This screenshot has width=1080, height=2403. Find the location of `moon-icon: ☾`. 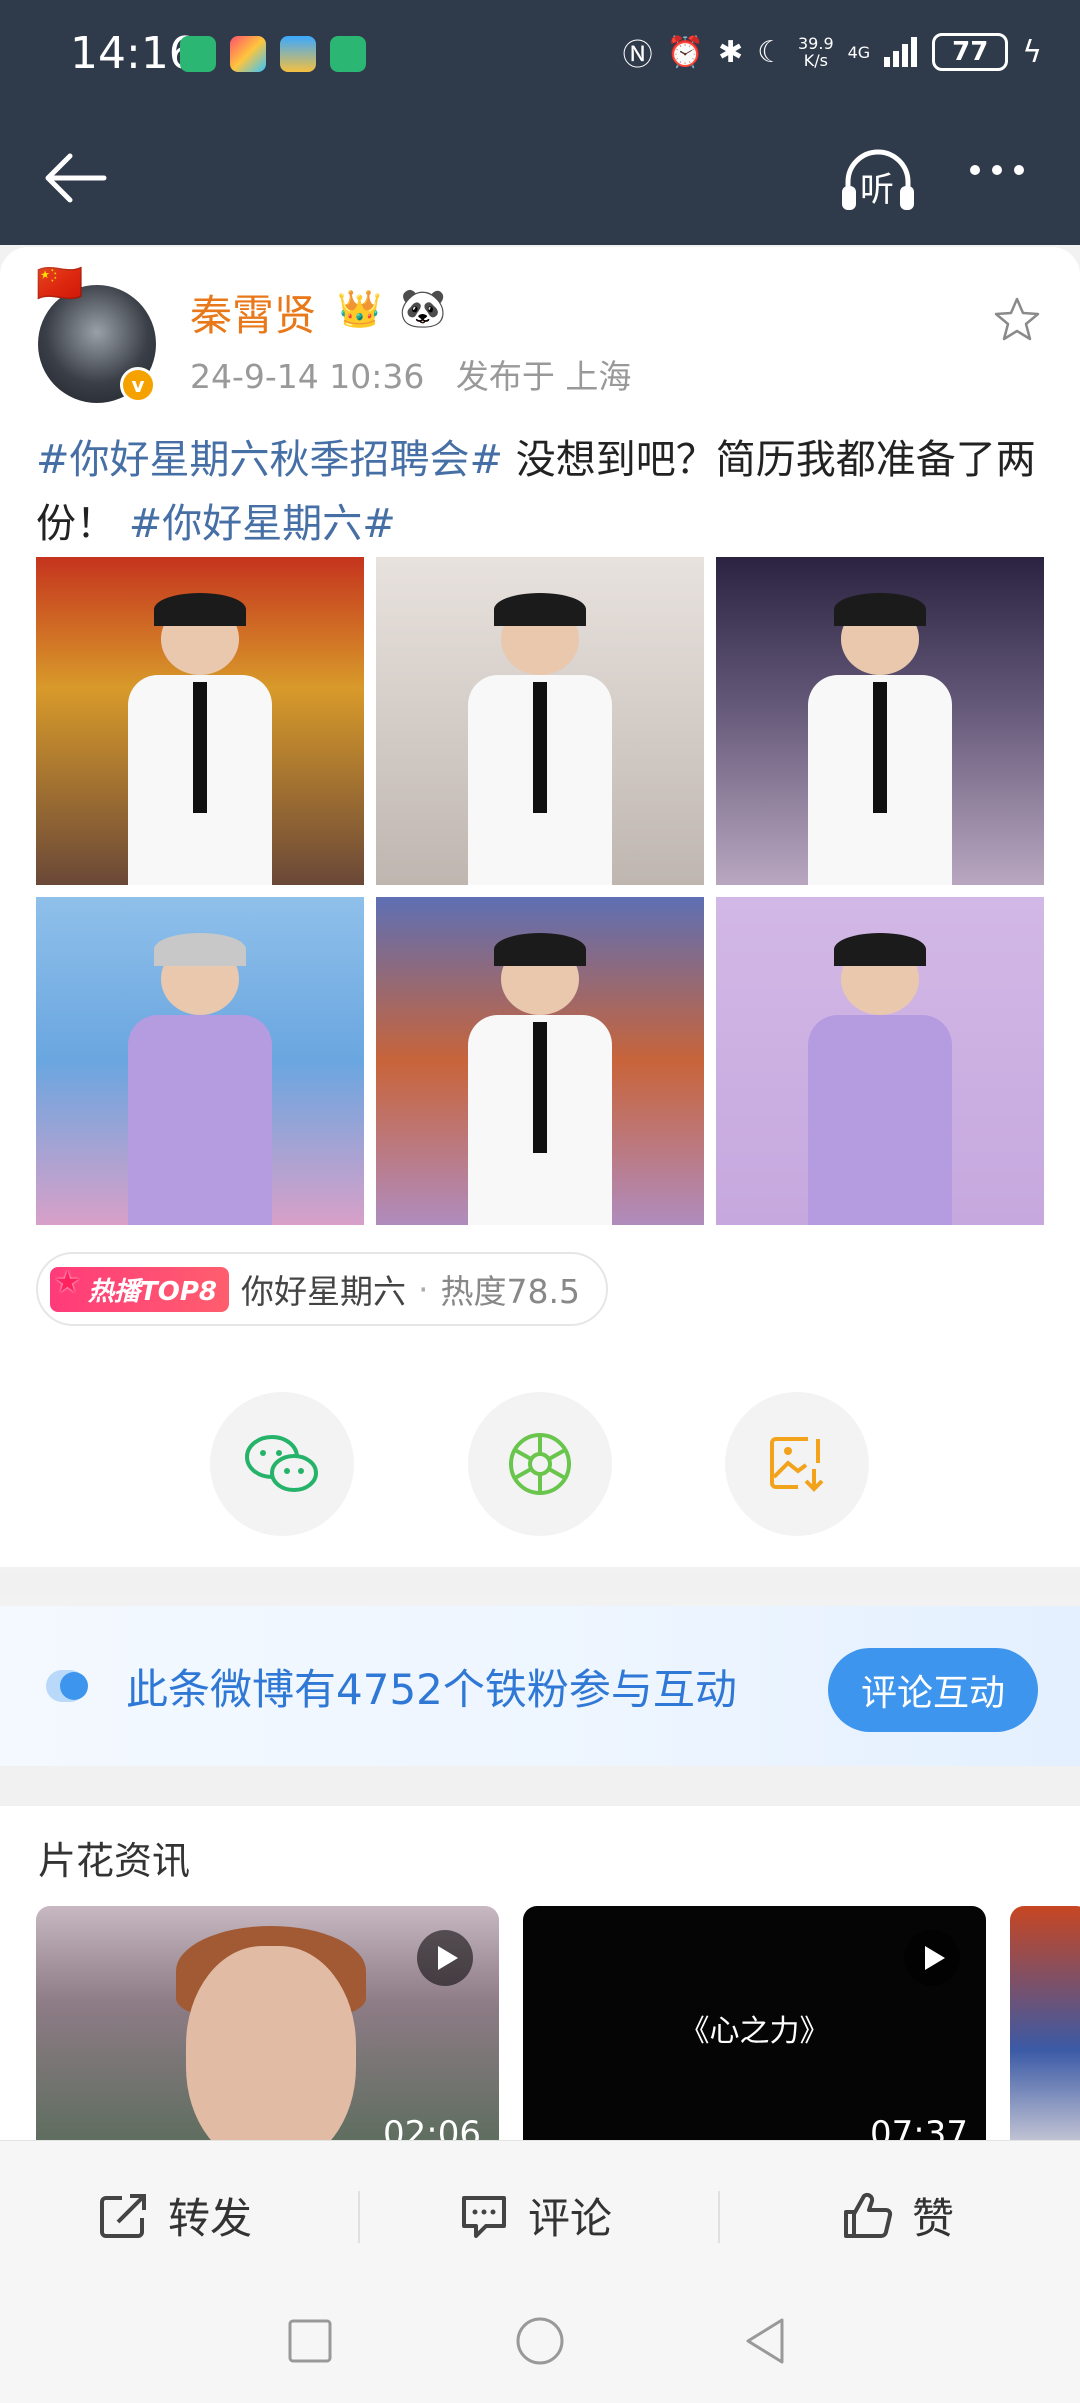

moon-icon: ☾ is located at coordinates (770, 52).